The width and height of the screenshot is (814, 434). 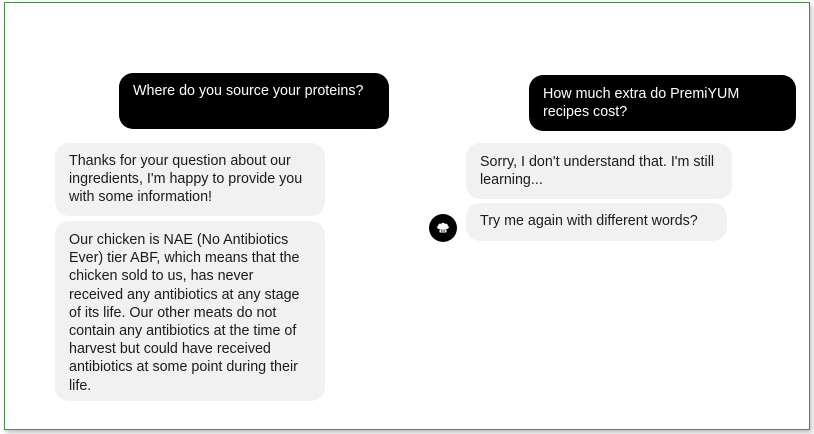 I want to click on user-message-text: How much extra do PremiYUM recipes cost?, so click(x=641, y=103).